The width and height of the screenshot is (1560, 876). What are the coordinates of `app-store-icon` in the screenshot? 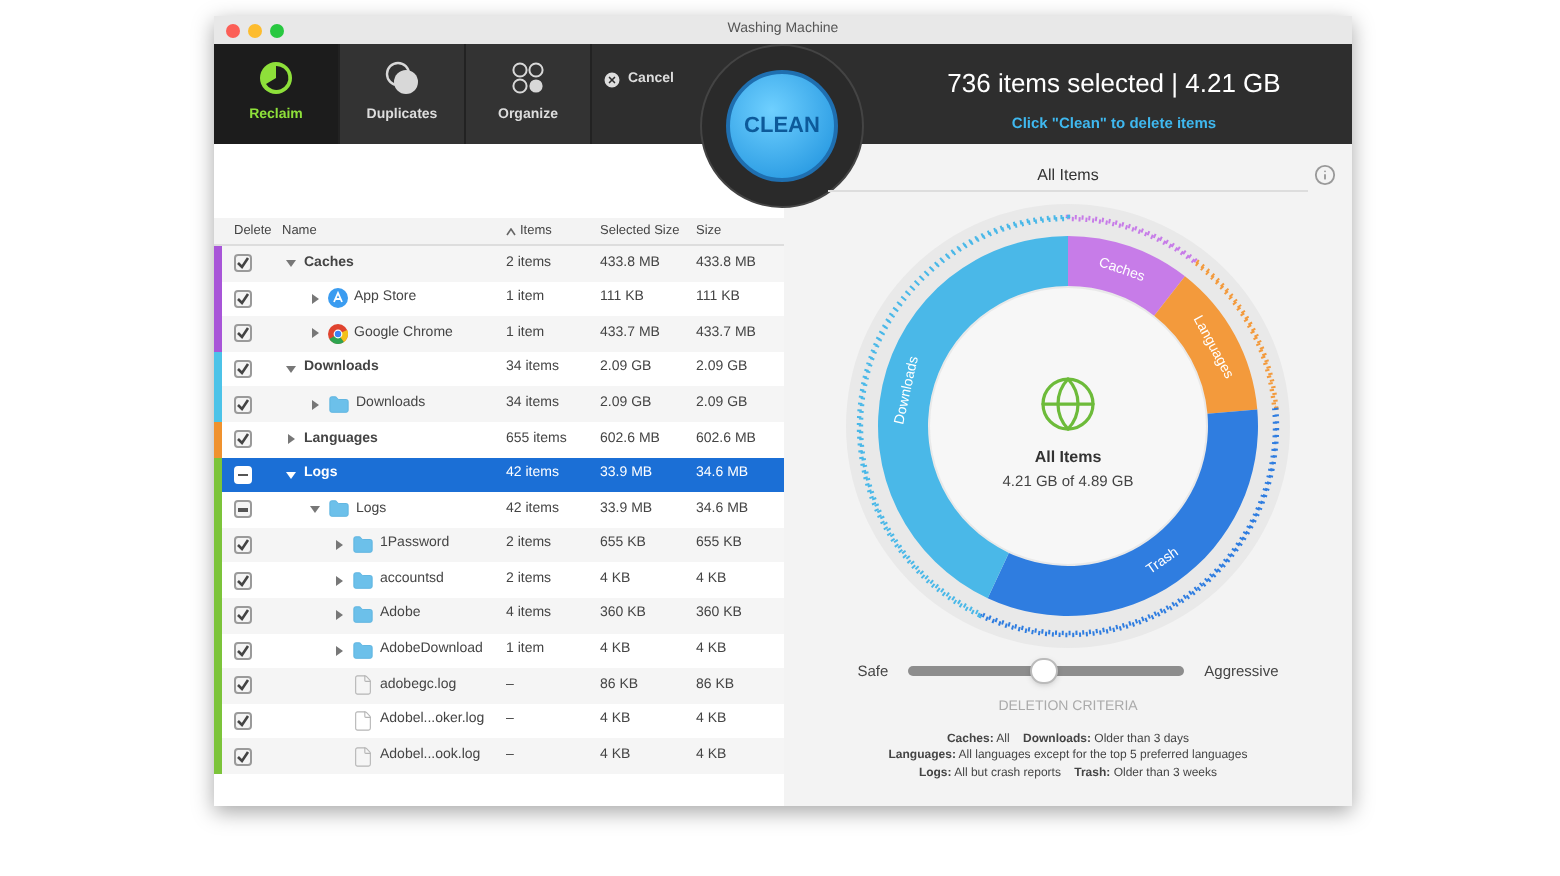 It's located at (338, 298).